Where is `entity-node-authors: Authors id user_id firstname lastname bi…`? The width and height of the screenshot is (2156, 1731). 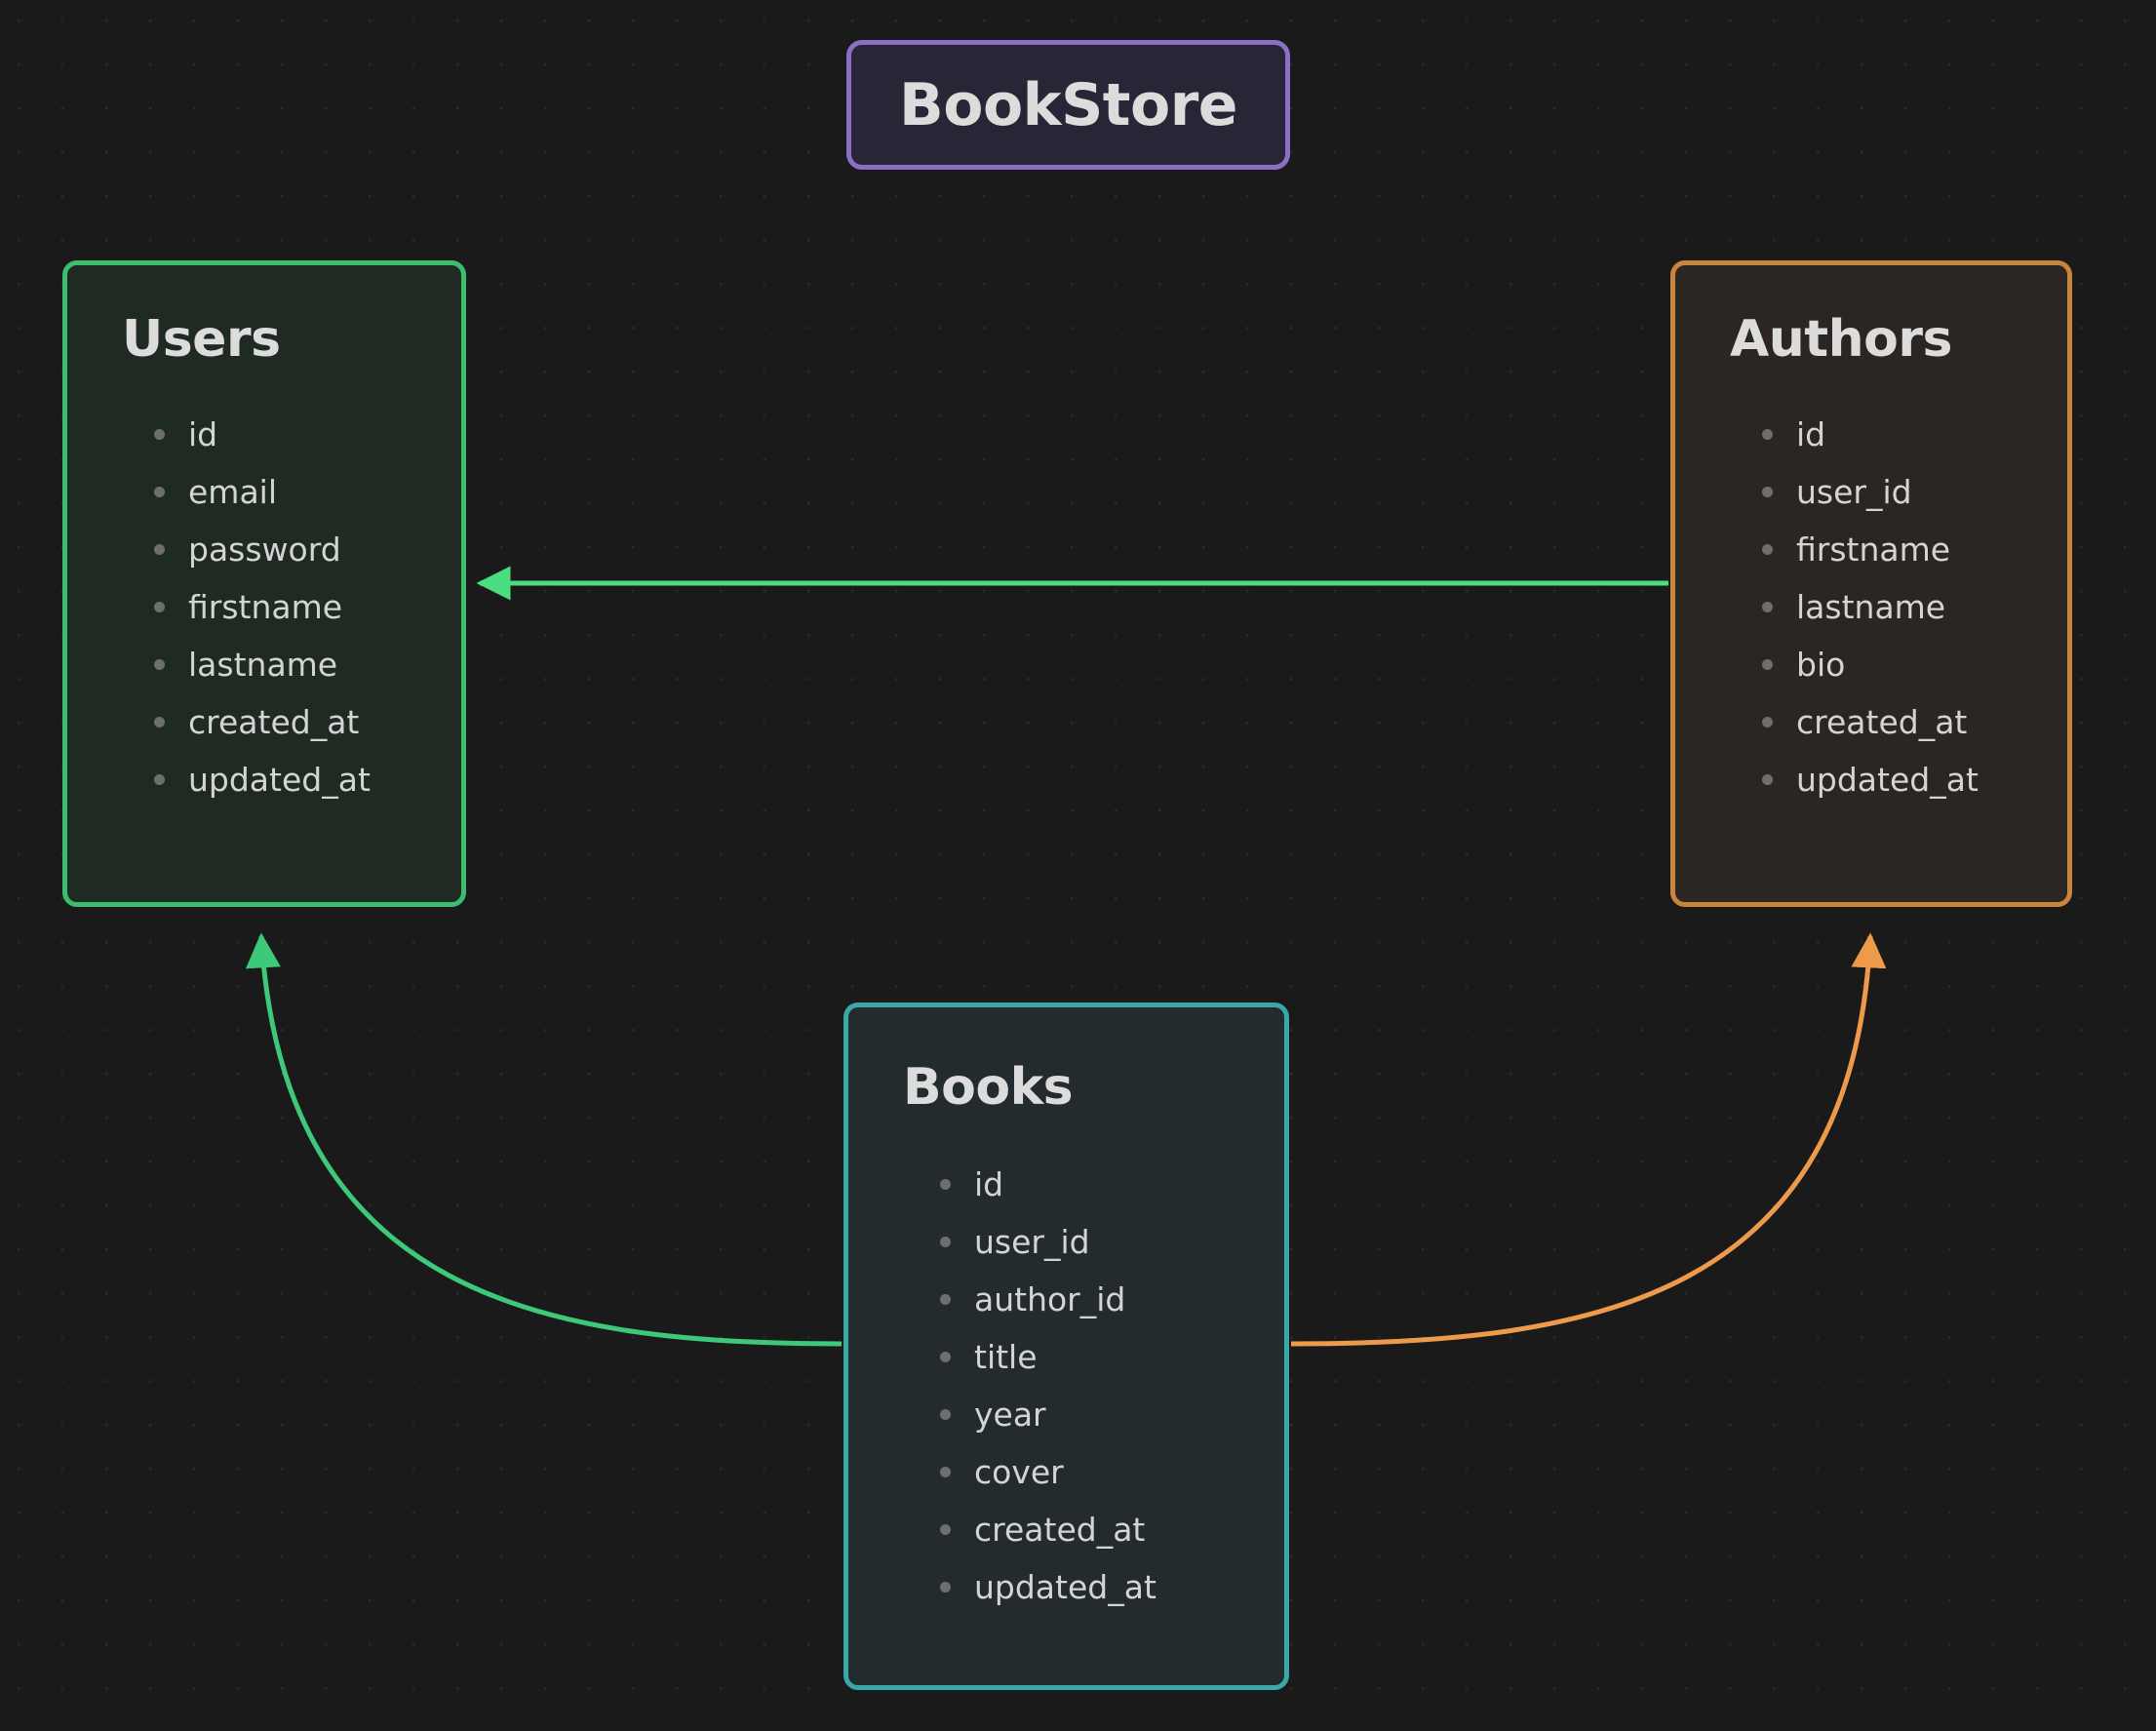
entity-node-authors: Authors id user_id firstname lastname bi… is located at coordinates (1871, 583).